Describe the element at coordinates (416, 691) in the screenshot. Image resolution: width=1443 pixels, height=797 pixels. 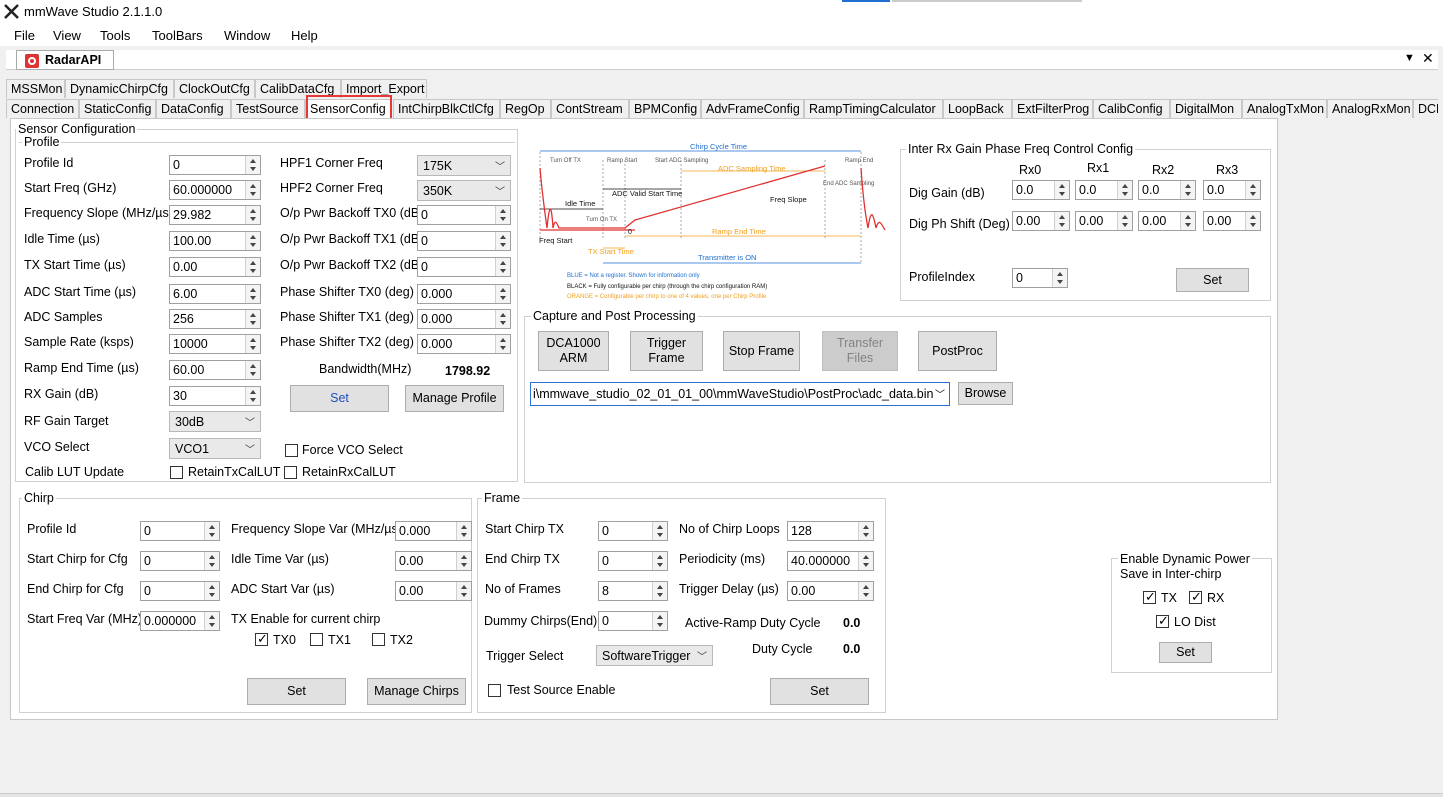
I see `manage-chirps-button: Manage Chirps` at that location.